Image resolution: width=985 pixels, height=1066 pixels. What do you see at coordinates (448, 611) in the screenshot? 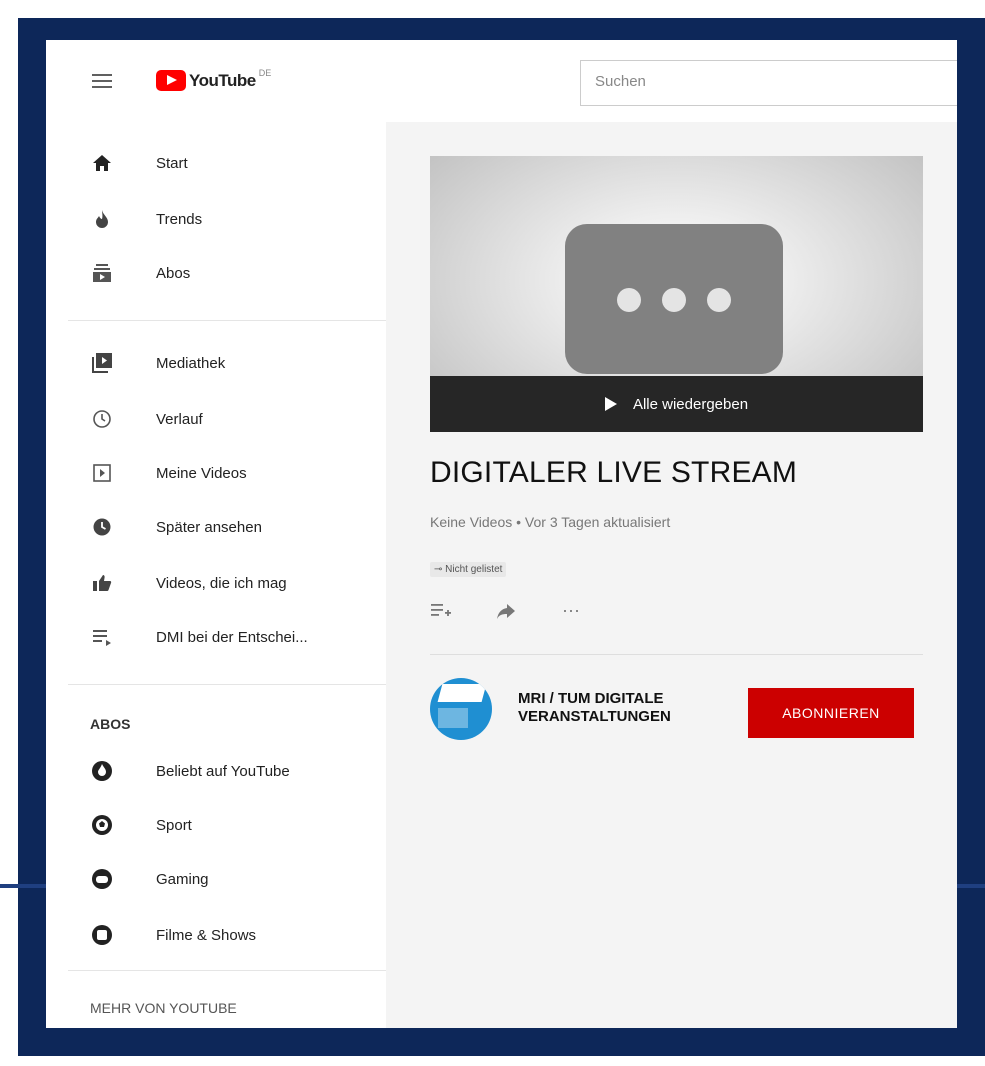
I see `add-to-queue-icon` at bounding box center [448, 611].